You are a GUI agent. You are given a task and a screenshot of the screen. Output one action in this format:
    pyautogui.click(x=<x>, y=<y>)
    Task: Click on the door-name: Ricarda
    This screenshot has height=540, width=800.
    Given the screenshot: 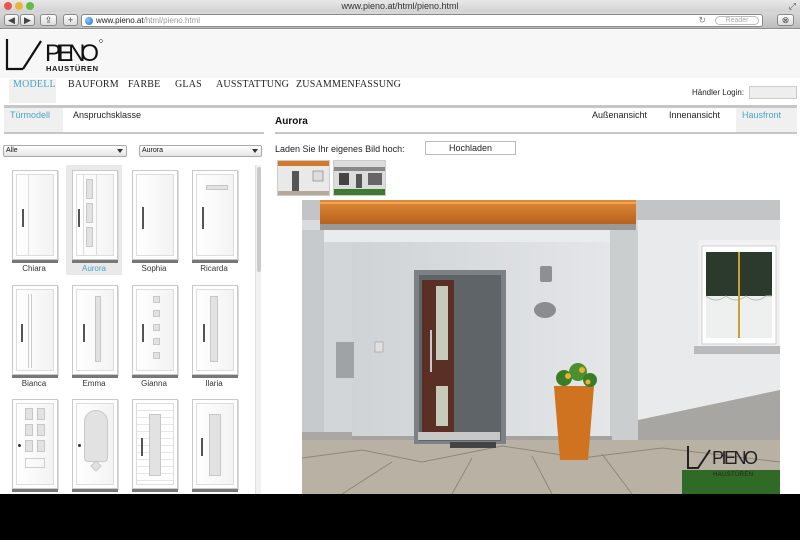 What is the action you would take?
    pyautogui.click(x=214, y=268)
    